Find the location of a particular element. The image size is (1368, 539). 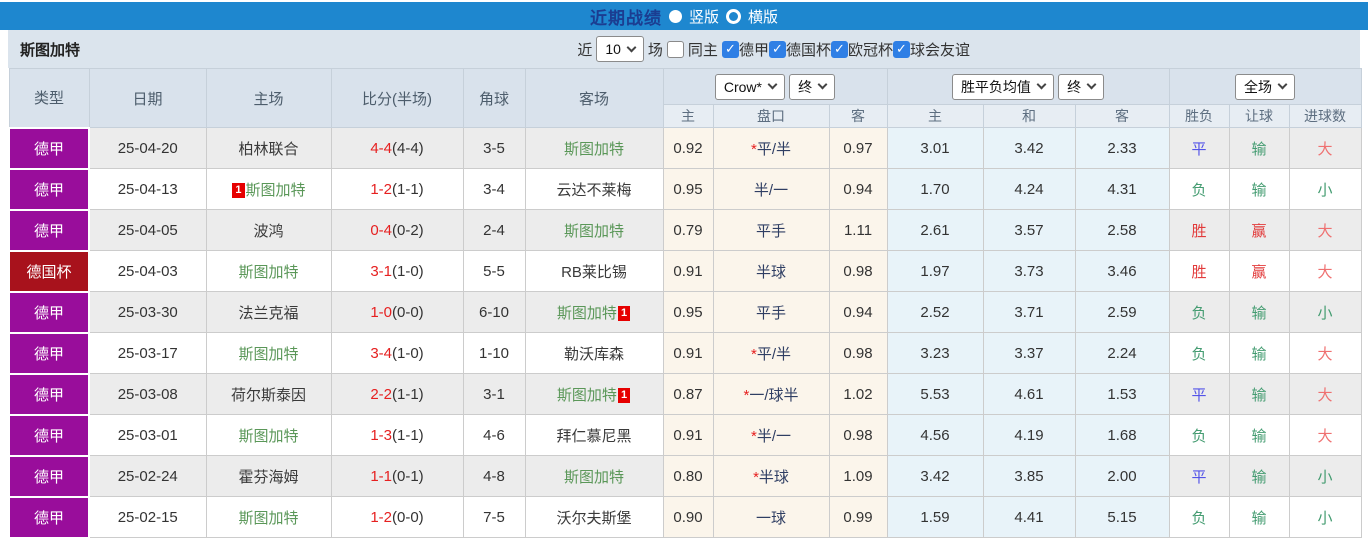

away-team-cell: 斯图加特 1 is located at coordinates (594, 394).